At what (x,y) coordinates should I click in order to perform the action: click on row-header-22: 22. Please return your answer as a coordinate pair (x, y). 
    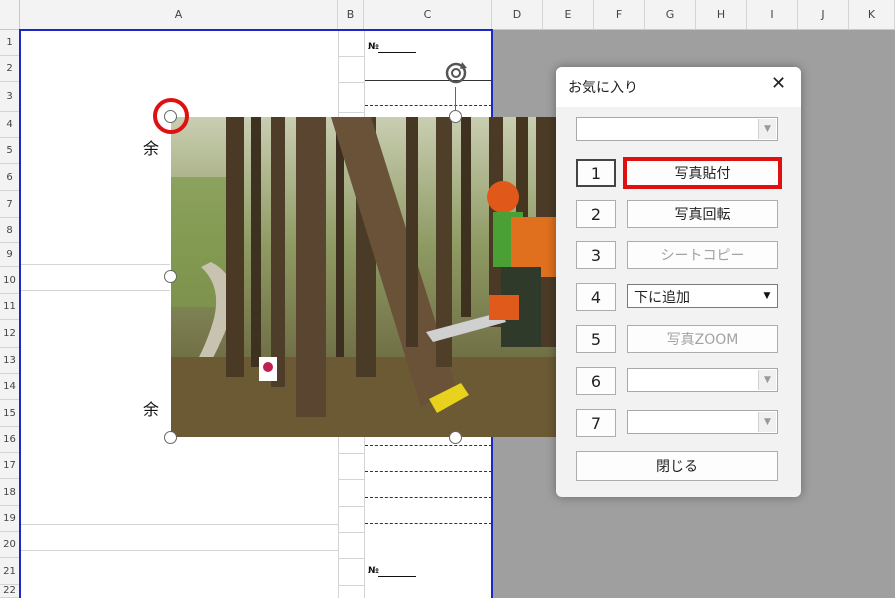
    Looking at the image, I should click on (10, 591).